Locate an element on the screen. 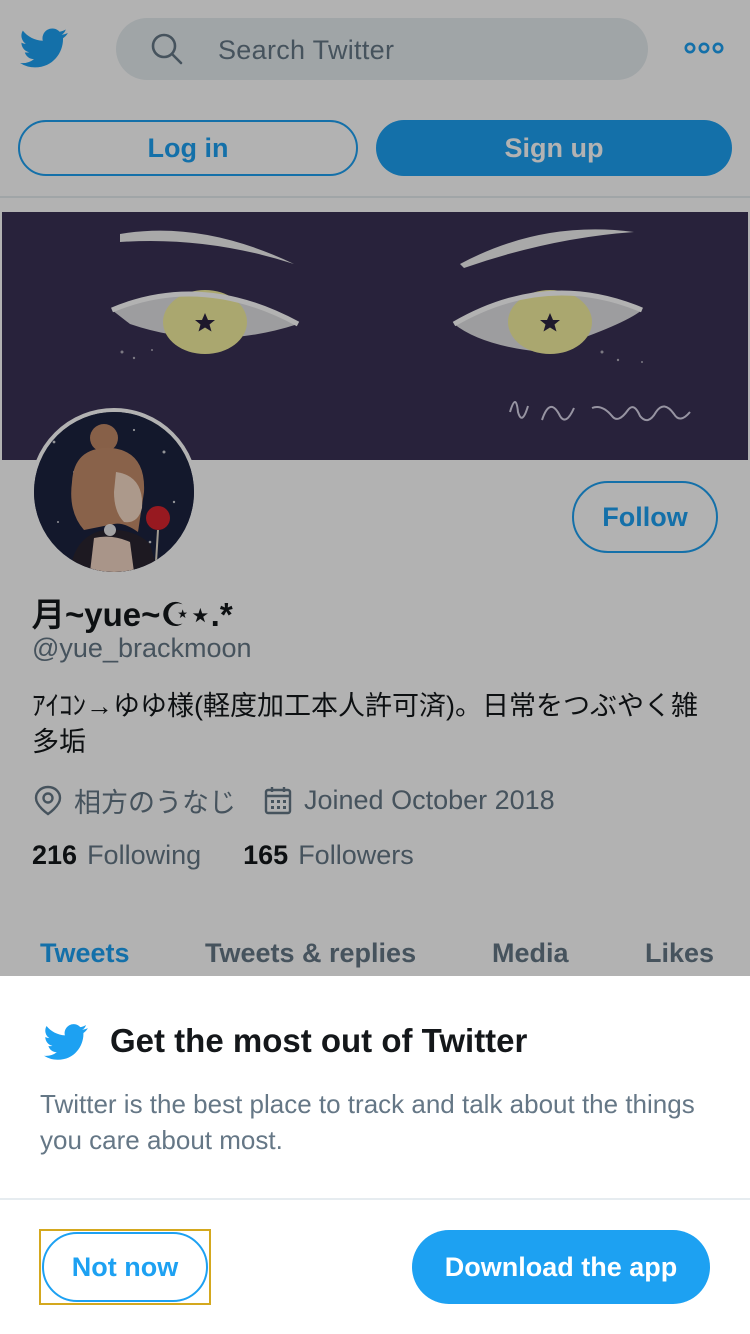  divider is located at coordinates (375, 1199).